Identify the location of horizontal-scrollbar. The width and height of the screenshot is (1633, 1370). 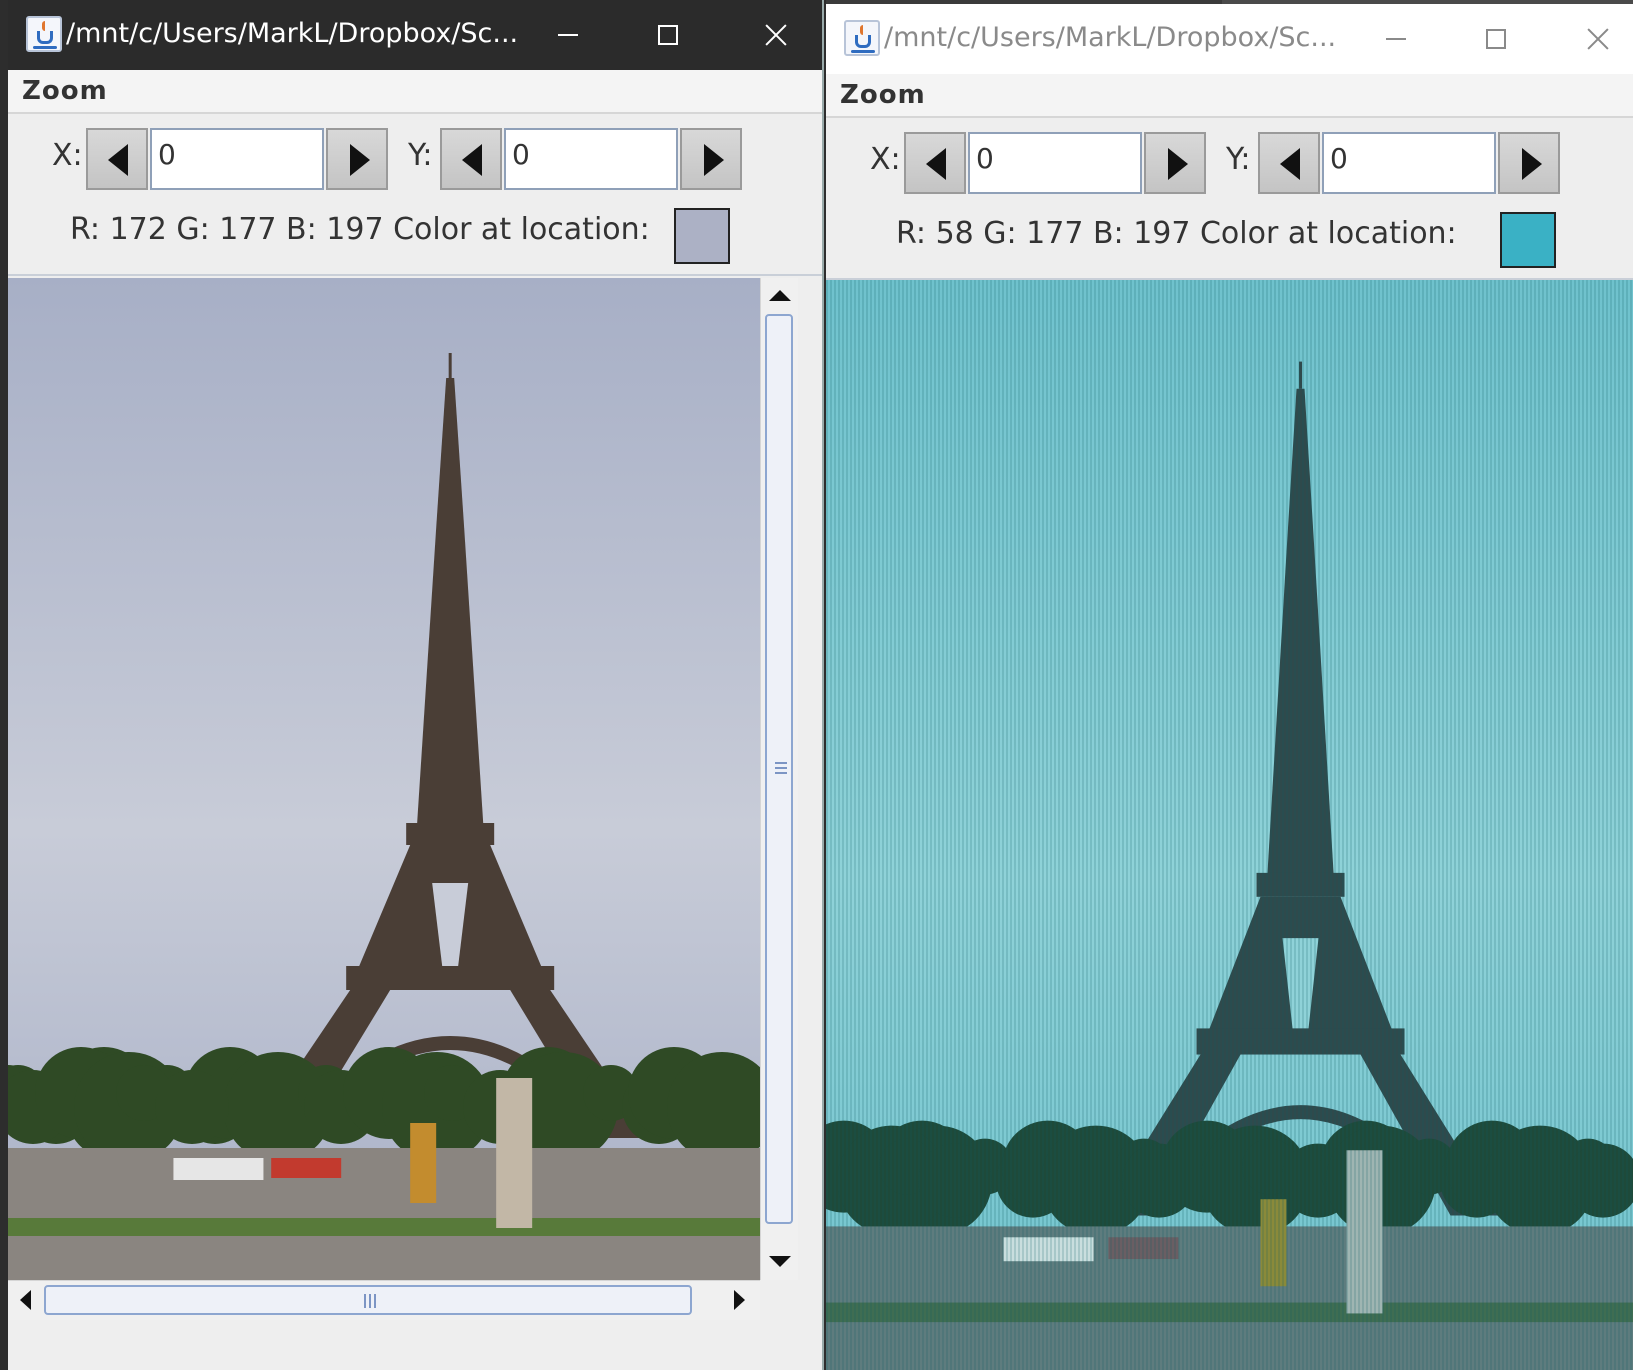
(403, 1300).